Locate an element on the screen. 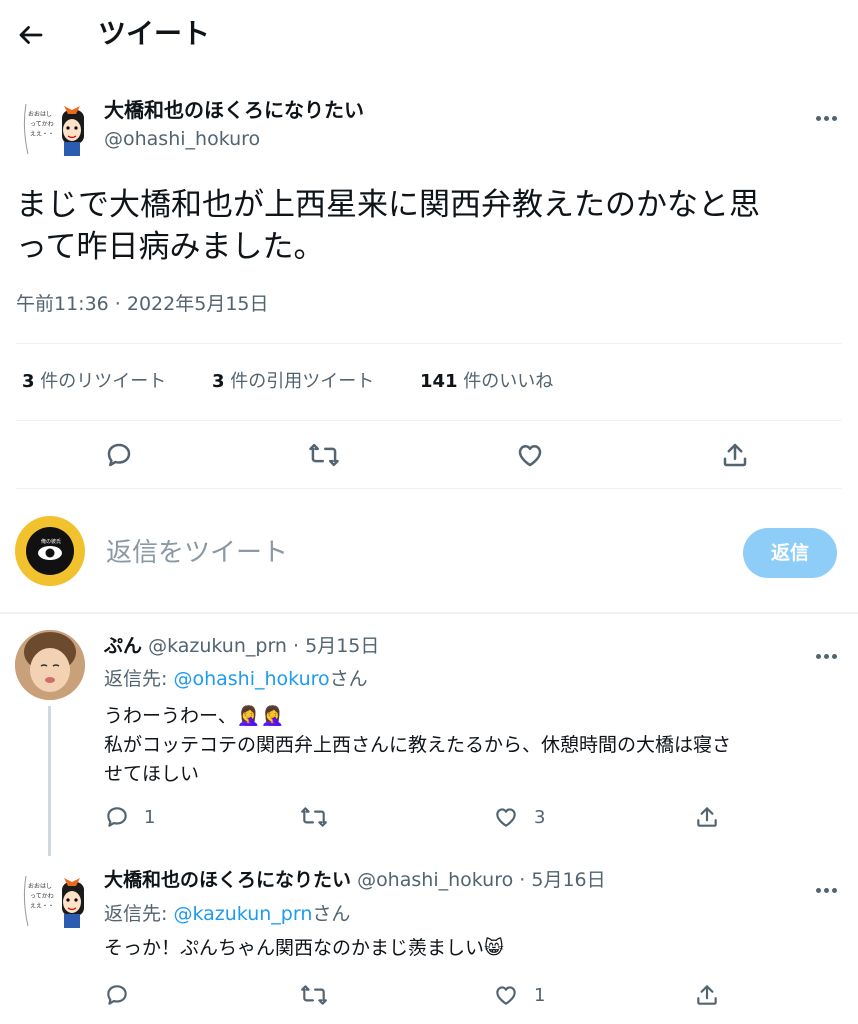  tweet-timestamp: 午前11:36 · 2022年5月15日 is located at coordinates (142, 304).